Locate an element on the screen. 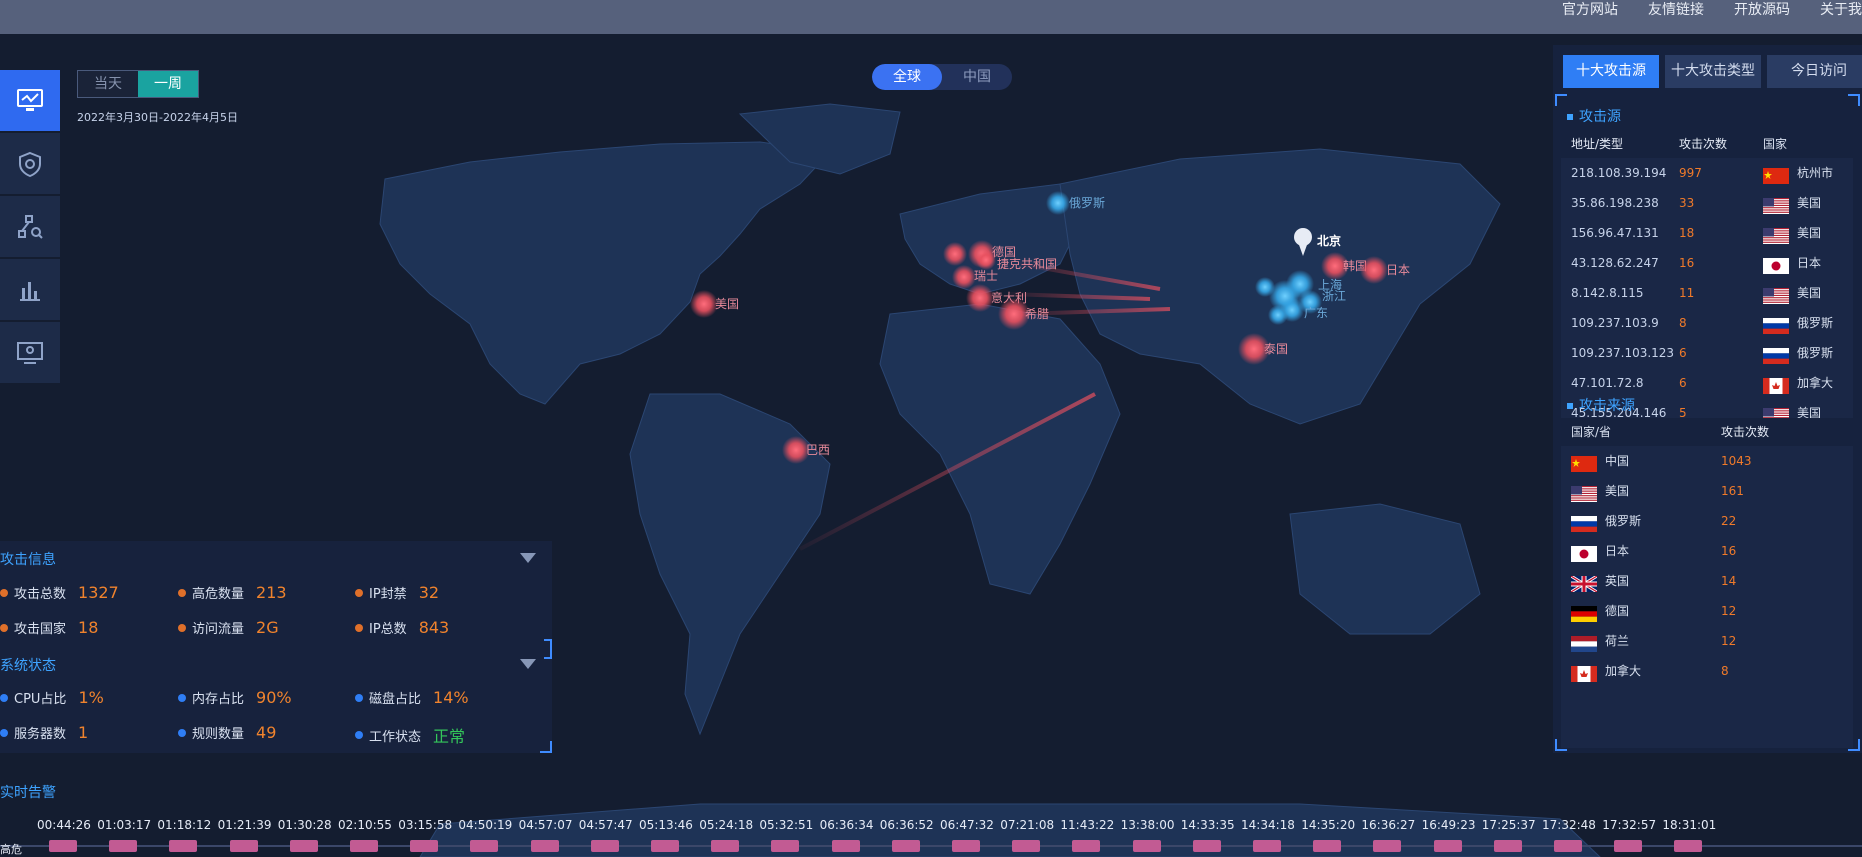 Image resolution: width=1862 pixels, height=857 pixels. stat-item: 攻击总数 1327 is located at coordinates (59, 592).